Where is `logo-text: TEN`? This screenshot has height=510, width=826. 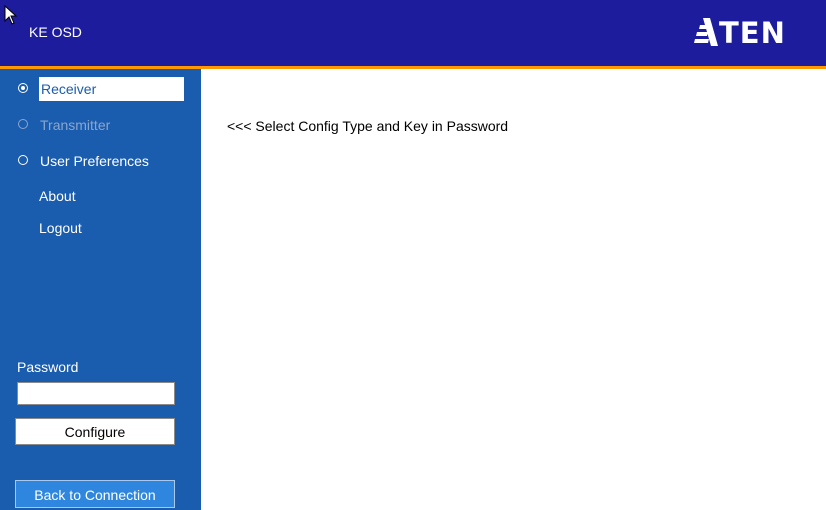 logo-text: TEN is located at coordinates (752, 33).